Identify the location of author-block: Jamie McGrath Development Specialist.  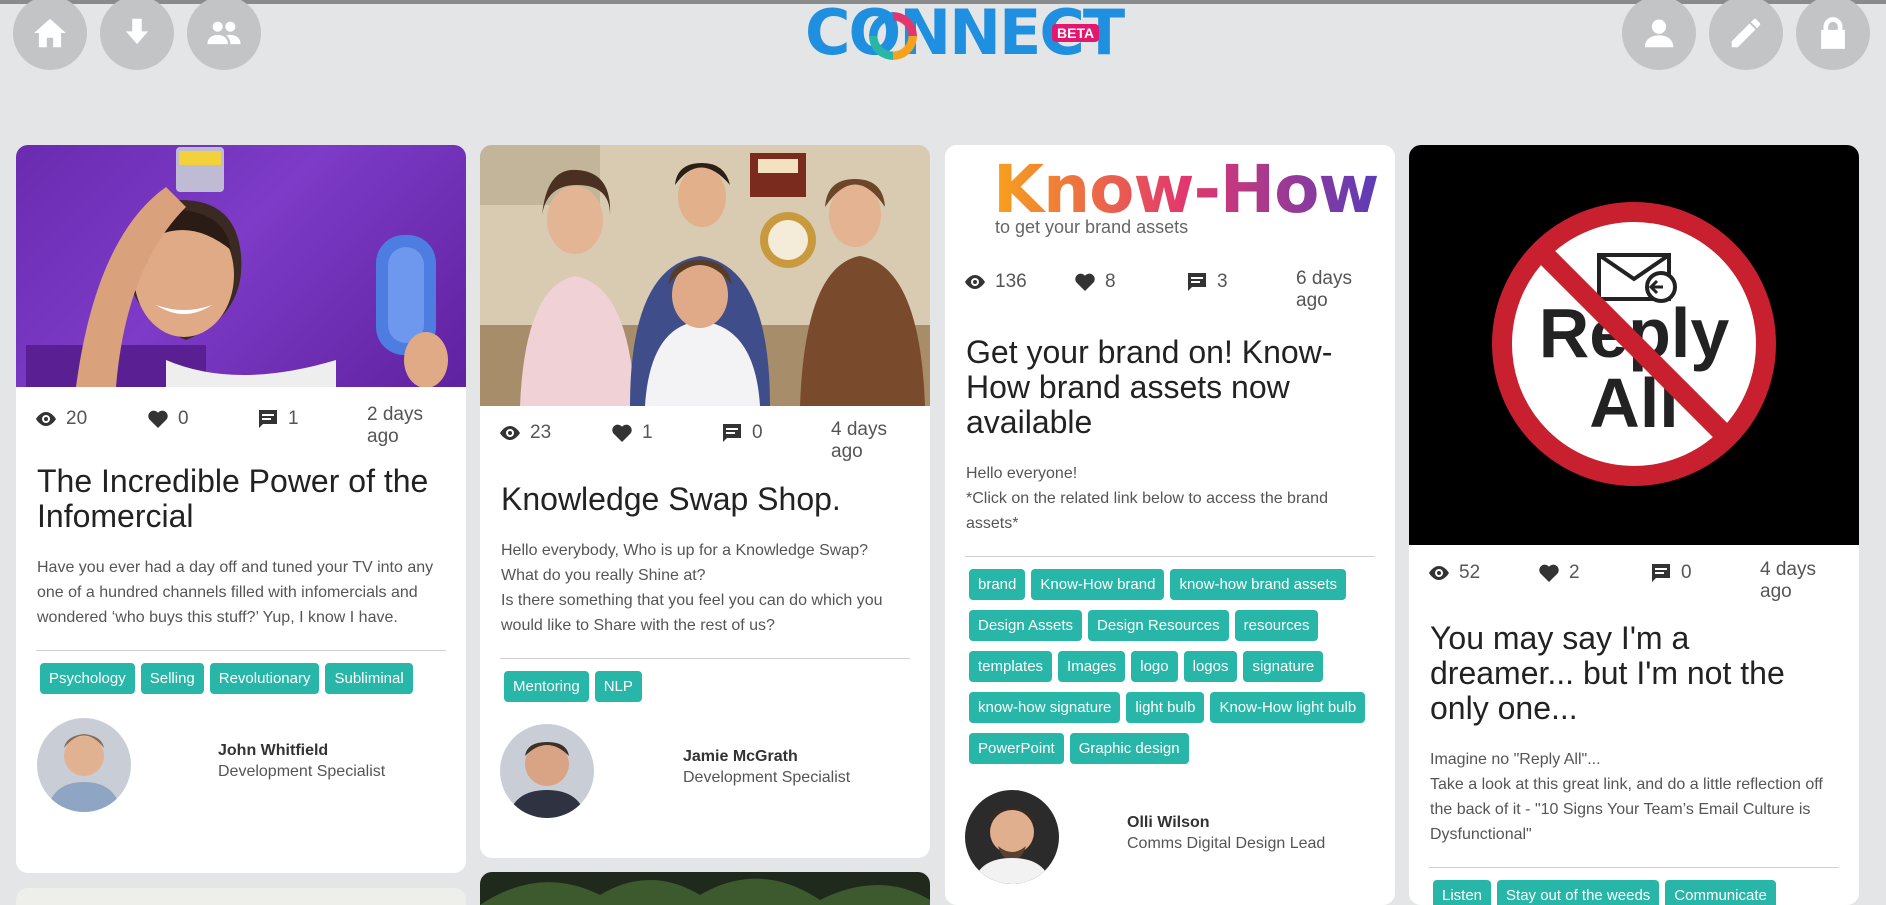
(705, 774).